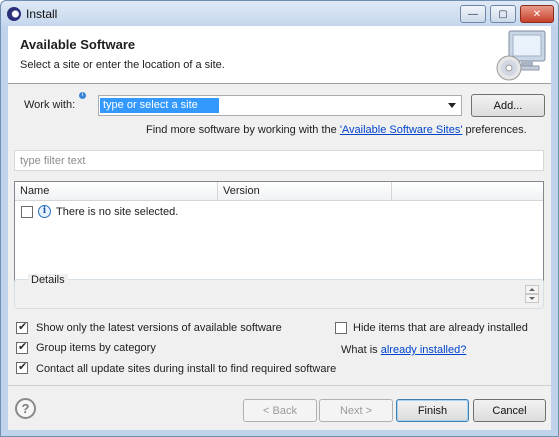  I want to click on table-row: i There is no site selected., so click(279, 212).